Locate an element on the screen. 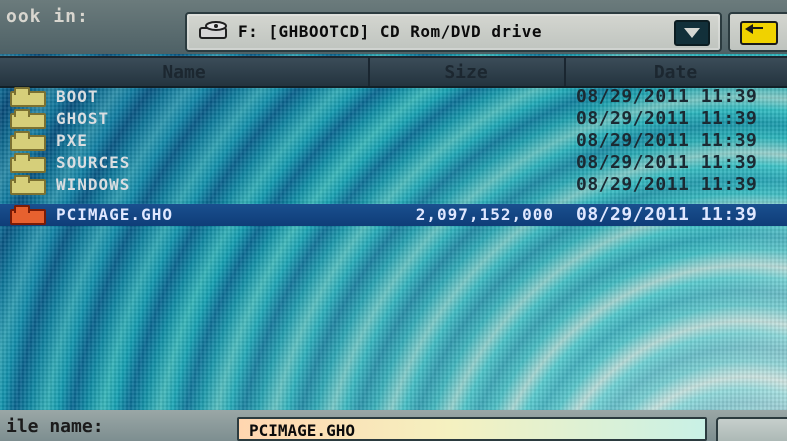  drive-select: F: [GHBOOTCD] CD Rom/DVD drive is located at coordinates (453, 32).